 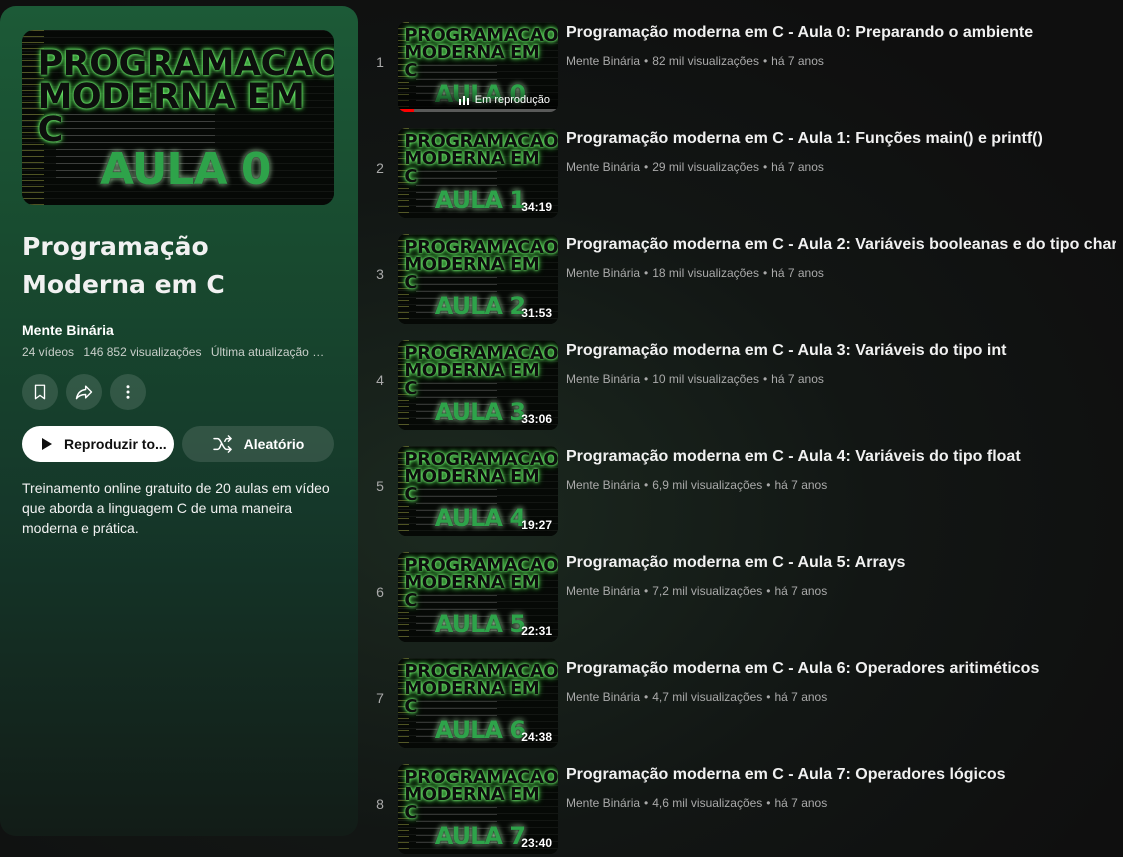 What do you see at coordinates (84, 392) in the screenshot?
I see `share-button` at bounding box center [84, 392].